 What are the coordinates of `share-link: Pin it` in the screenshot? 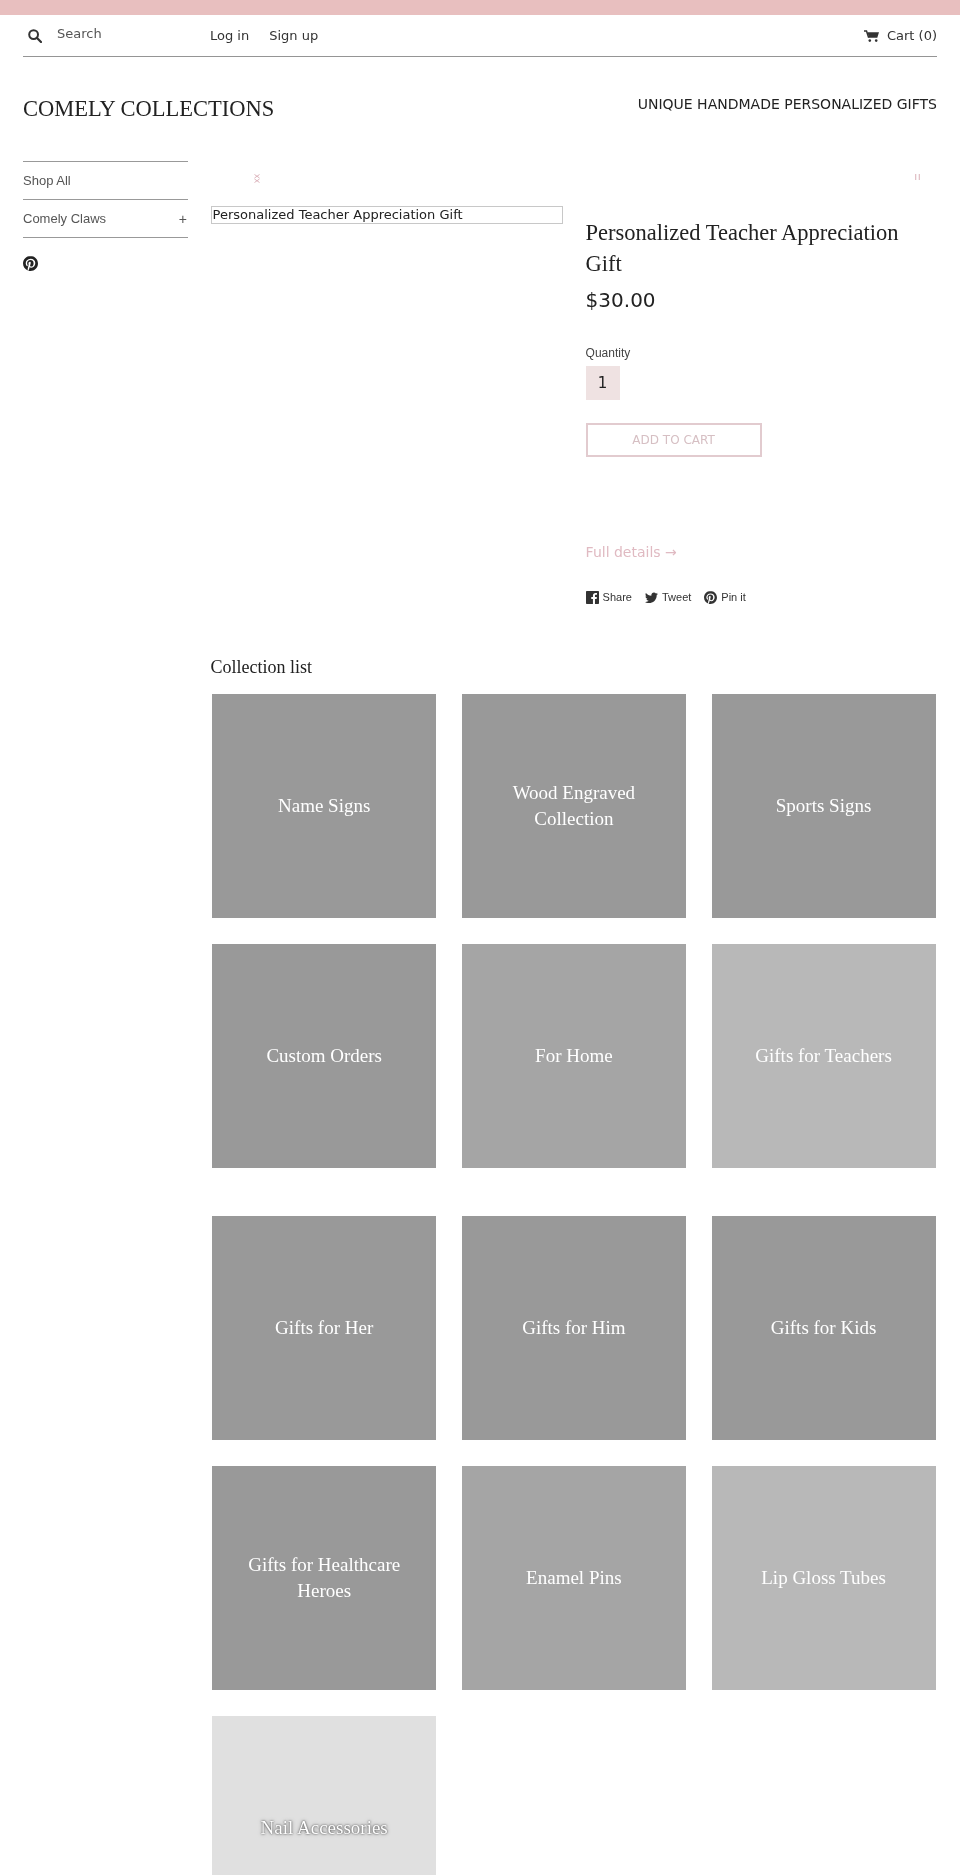 It's located at (725, 597).